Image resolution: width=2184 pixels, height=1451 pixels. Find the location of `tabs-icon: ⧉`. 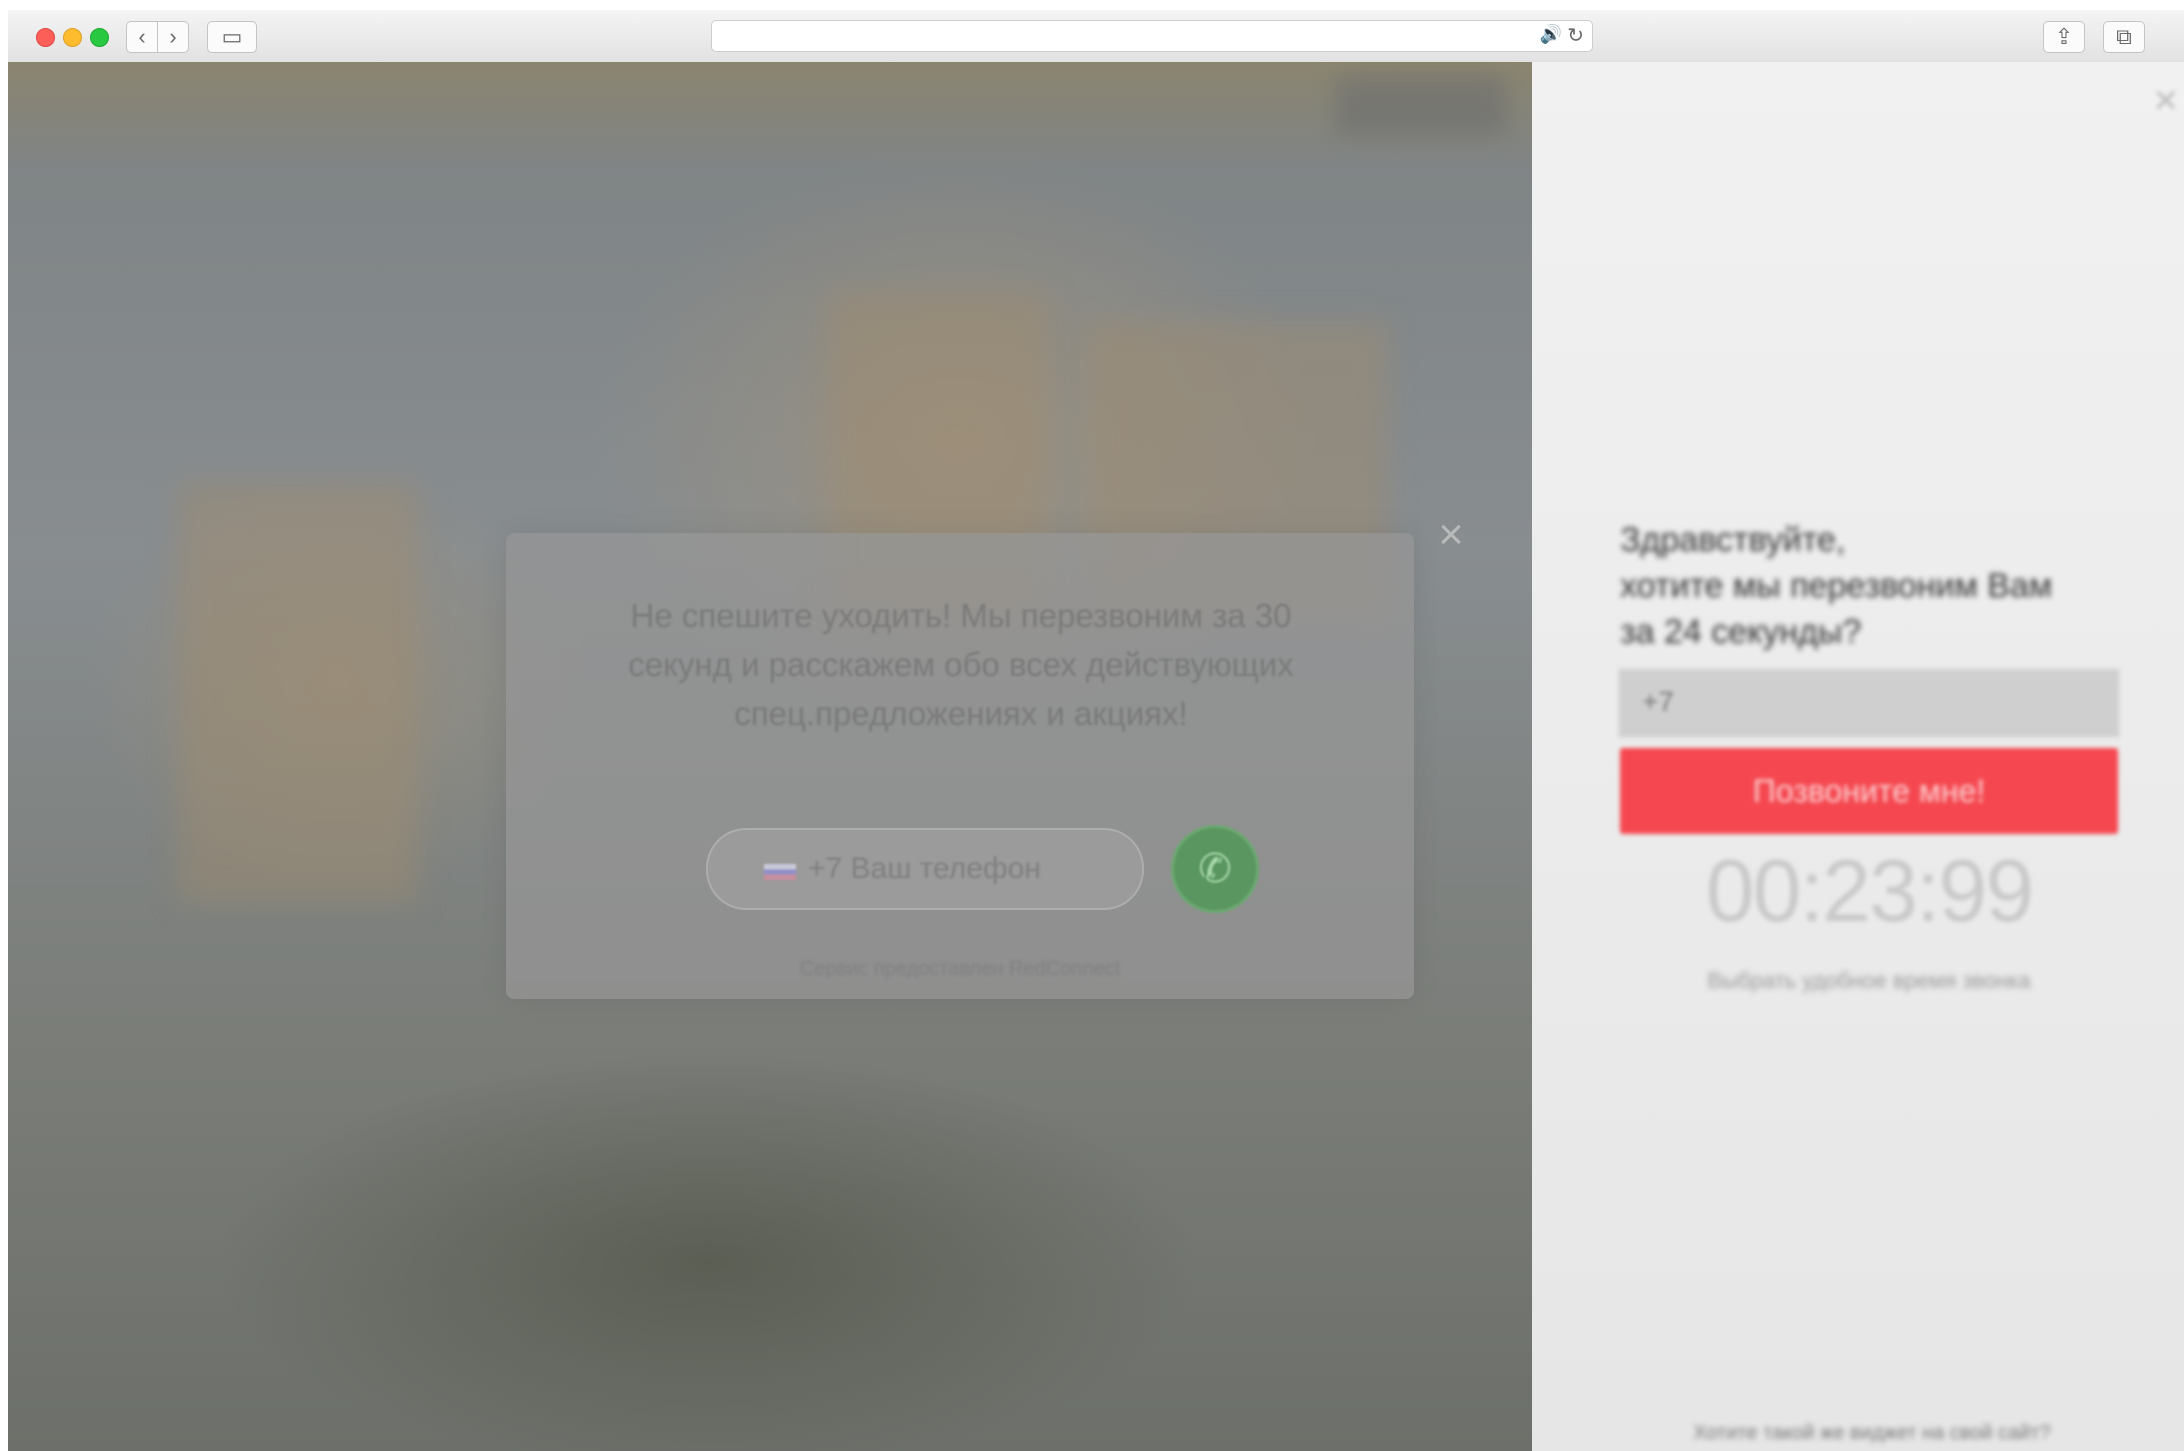

tabs-icon: ⧉ is located at coordinates (2124, 36).